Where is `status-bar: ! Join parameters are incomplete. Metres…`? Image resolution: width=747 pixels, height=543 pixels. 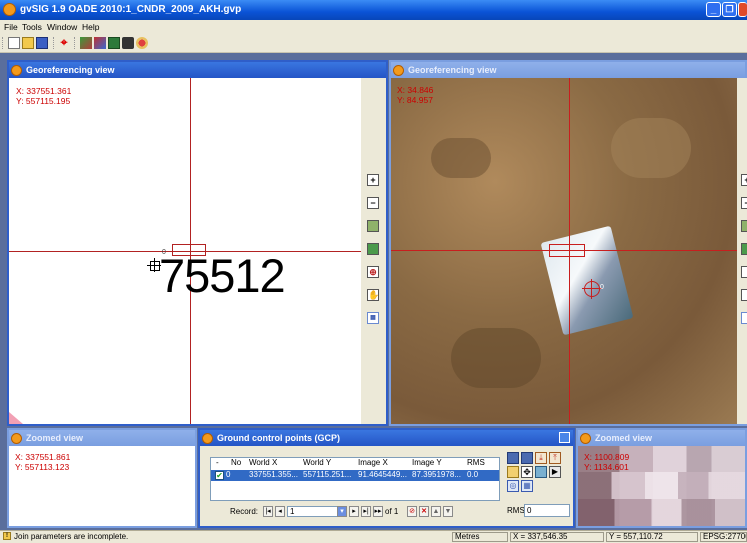
status-bar: ! Join parameters are incomplete. Metres… is located at coordinates (373, 536).